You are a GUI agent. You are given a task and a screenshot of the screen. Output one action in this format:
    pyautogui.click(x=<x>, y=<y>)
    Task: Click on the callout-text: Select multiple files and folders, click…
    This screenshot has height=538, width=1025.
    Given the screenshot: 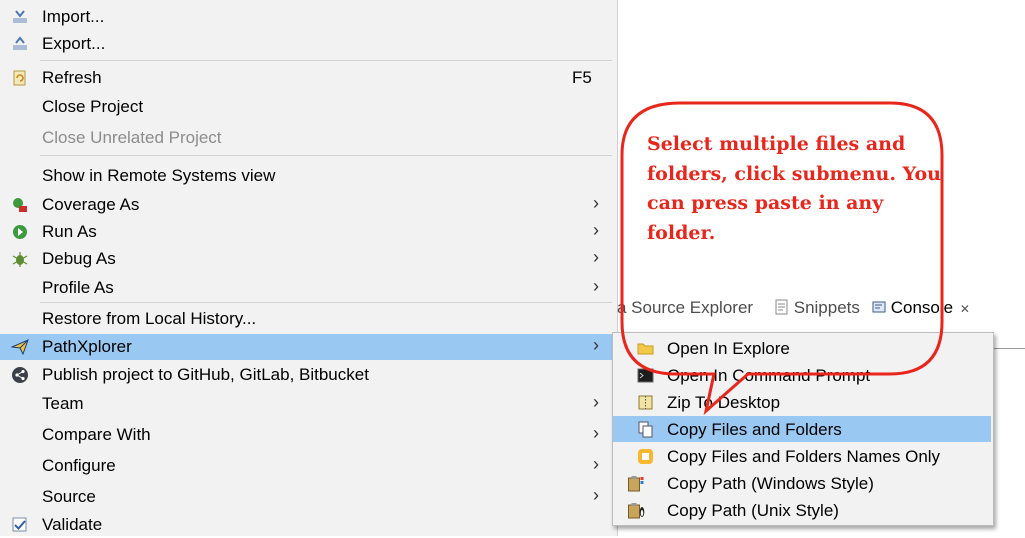 What is the action you would take?
    pyautogui.click(x=794, y=189)
    